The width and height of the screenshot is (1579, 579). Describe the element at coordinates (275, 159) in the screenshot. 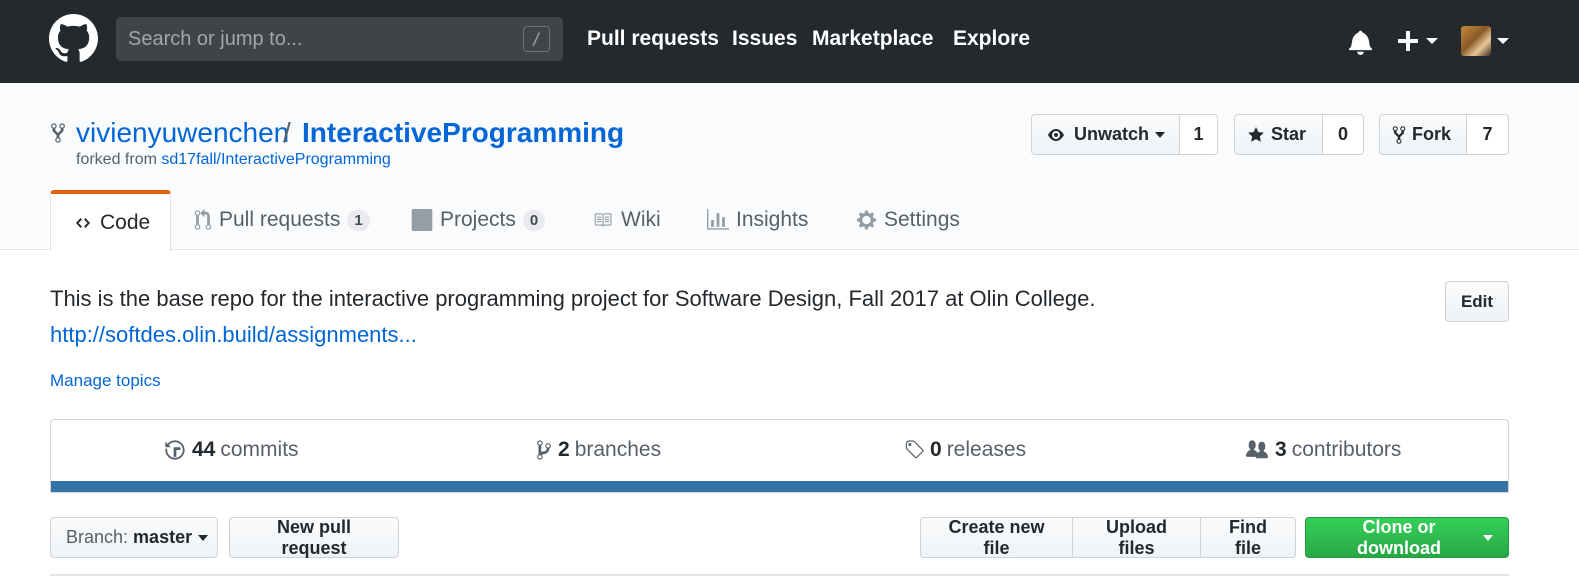

I see `forked-source-link: sd17fall/InteractiveProgramming` at that location.